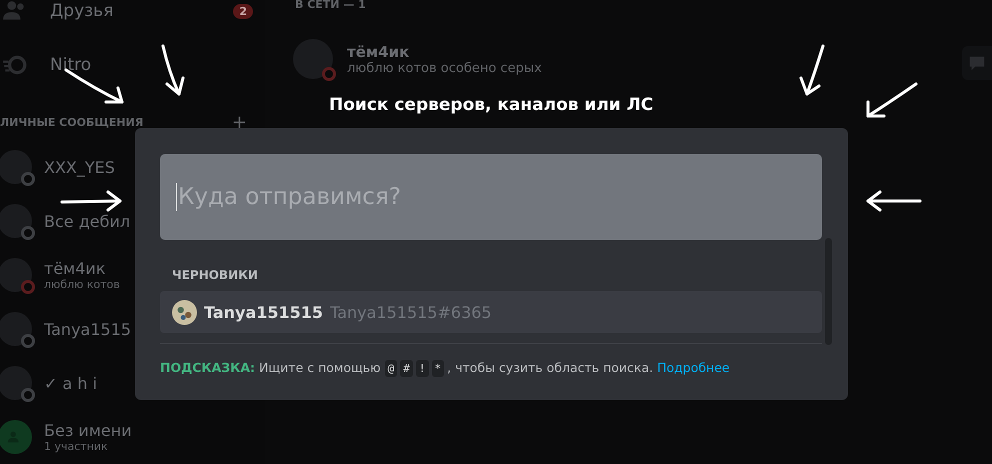 The image size is (992, 464). I want to click on friend-status: люблю котов особено серых, so click(444, 68).